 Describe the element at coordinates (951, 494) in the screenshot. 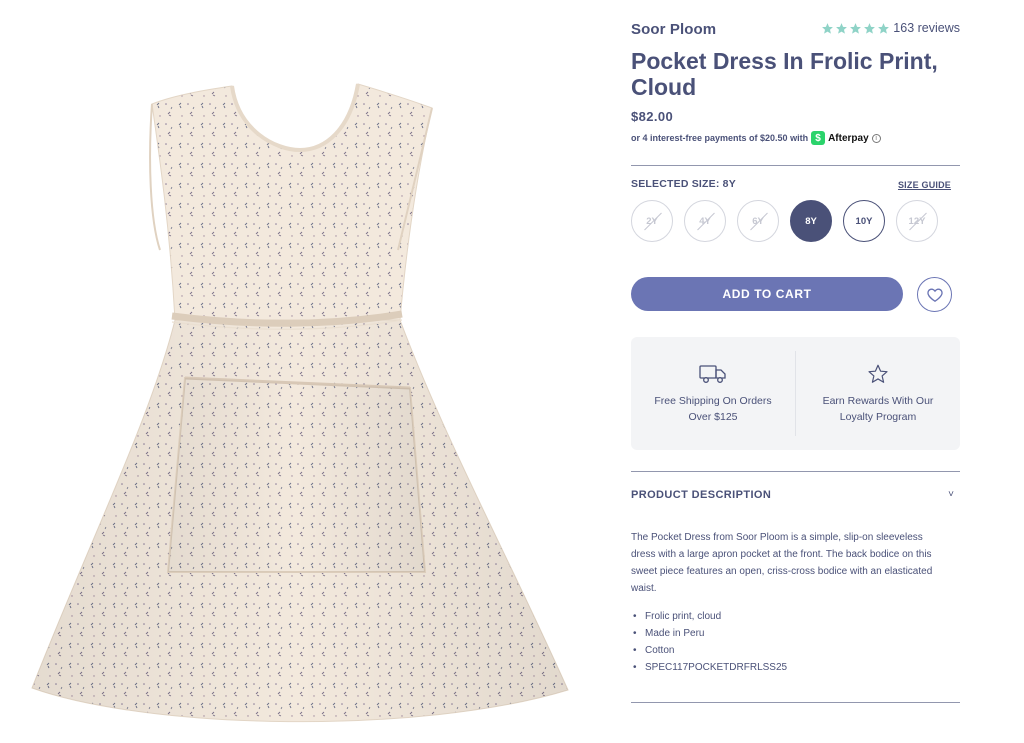

I see `chevron-down-icon: ˅` at that location.